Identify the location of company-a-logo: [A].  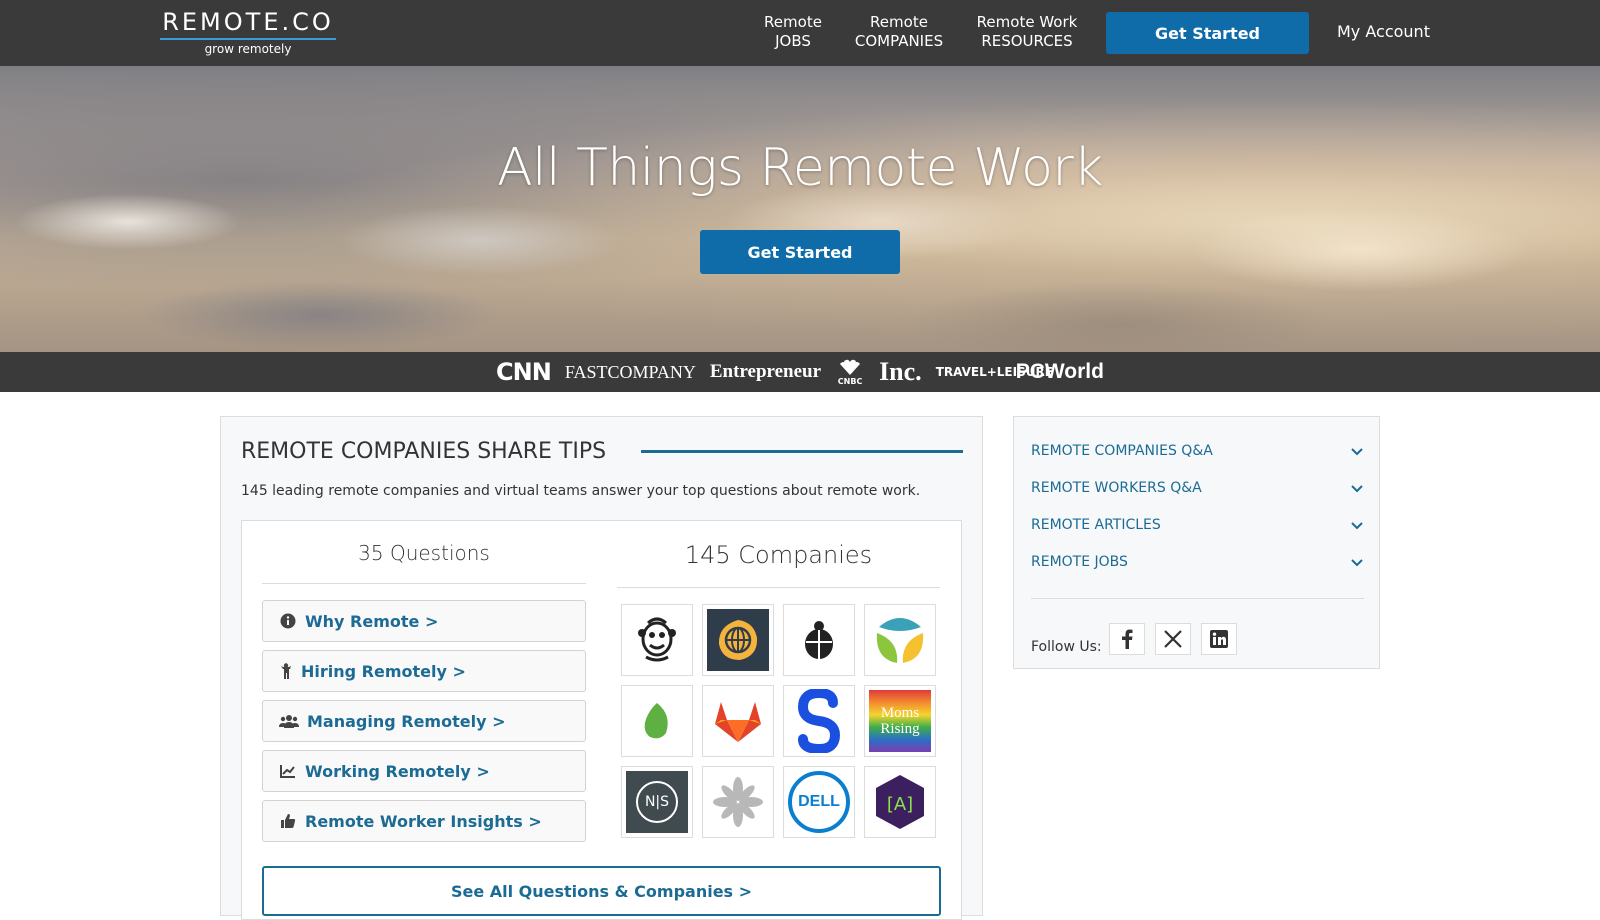
(900, 802).